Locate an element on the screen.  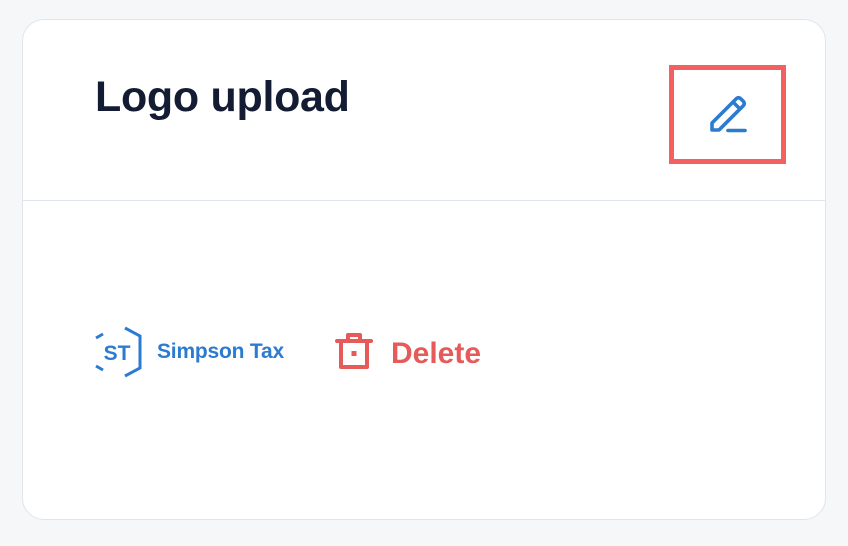
company-logo: ST Simpson Tax is located at coordinates (188, 352).